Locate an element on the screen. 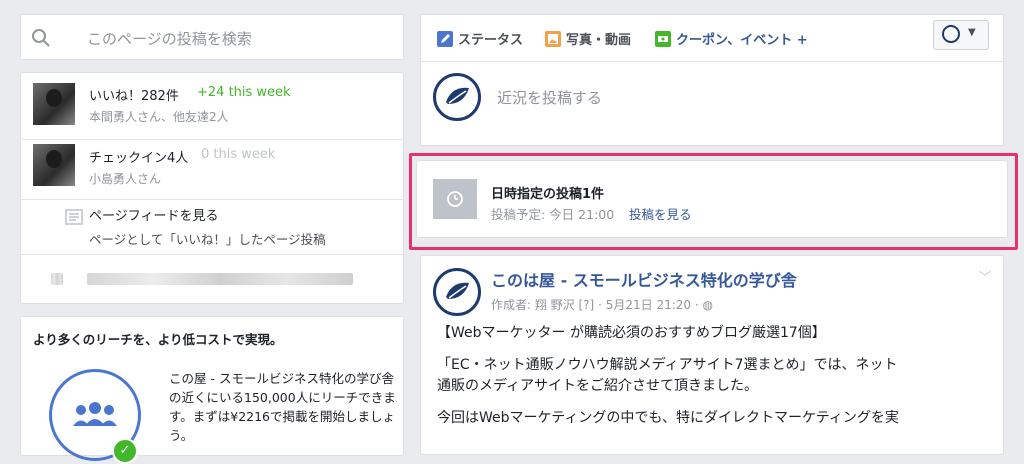  post-text-line: 「EC・ネット通販ノウハウ解説メディアサイト7選まとめ」では、ネット is located at coordinates (667, 365).